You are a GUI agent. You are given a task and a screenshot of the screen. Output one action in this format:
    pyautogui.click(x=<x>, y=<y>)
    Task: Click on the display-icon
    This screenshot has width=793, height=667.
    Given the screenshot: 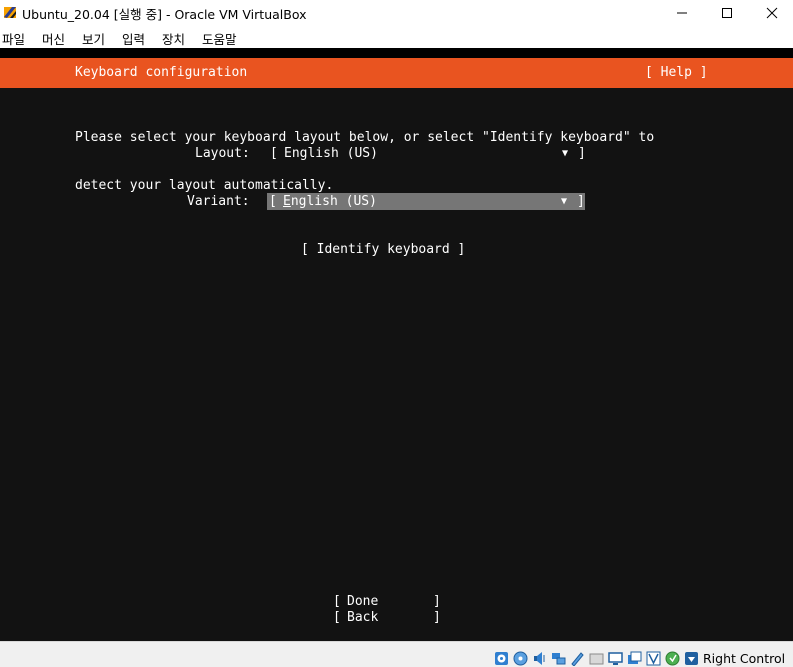 What is the action you would take?
    pyautogui.click(x=615, y=658)
    